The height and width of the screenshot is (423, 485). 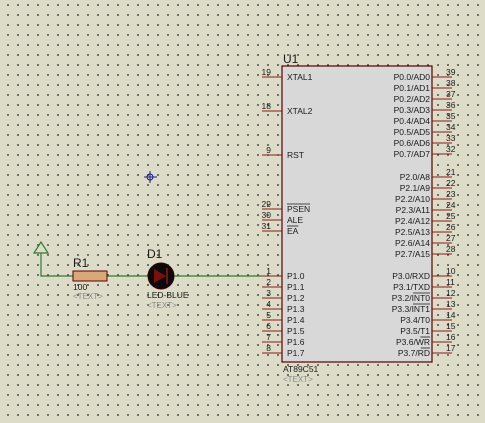 What do you see at coordinates (268, 304) in the screenshot?
I see `pin-4-number: 4` at bounding box center [268, 304].